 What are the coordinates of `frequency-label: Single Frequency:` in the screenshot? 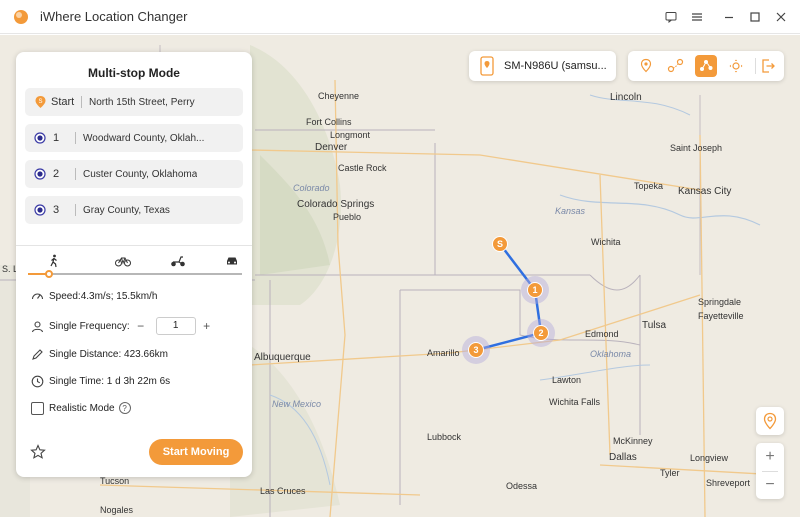 It's located at (89, 326).